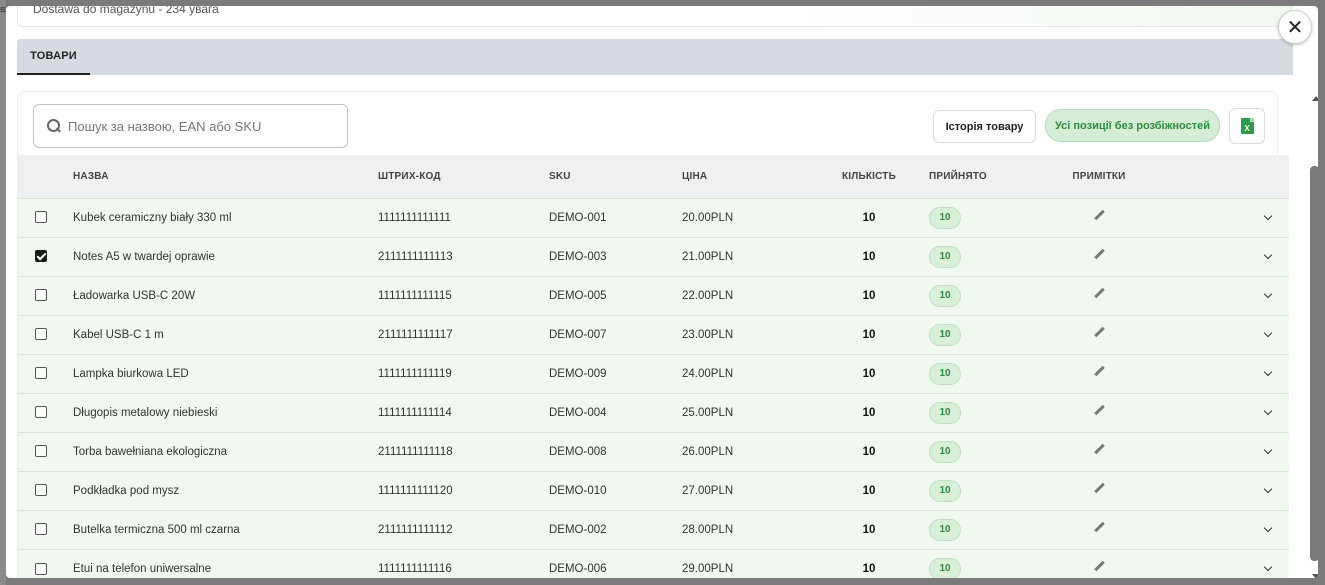 The width and height of the screenshot is (1325, 585). Describe the element at coordinates (708, 568) in the screenshot. I see `product-price: 29.00PLN` at that location.